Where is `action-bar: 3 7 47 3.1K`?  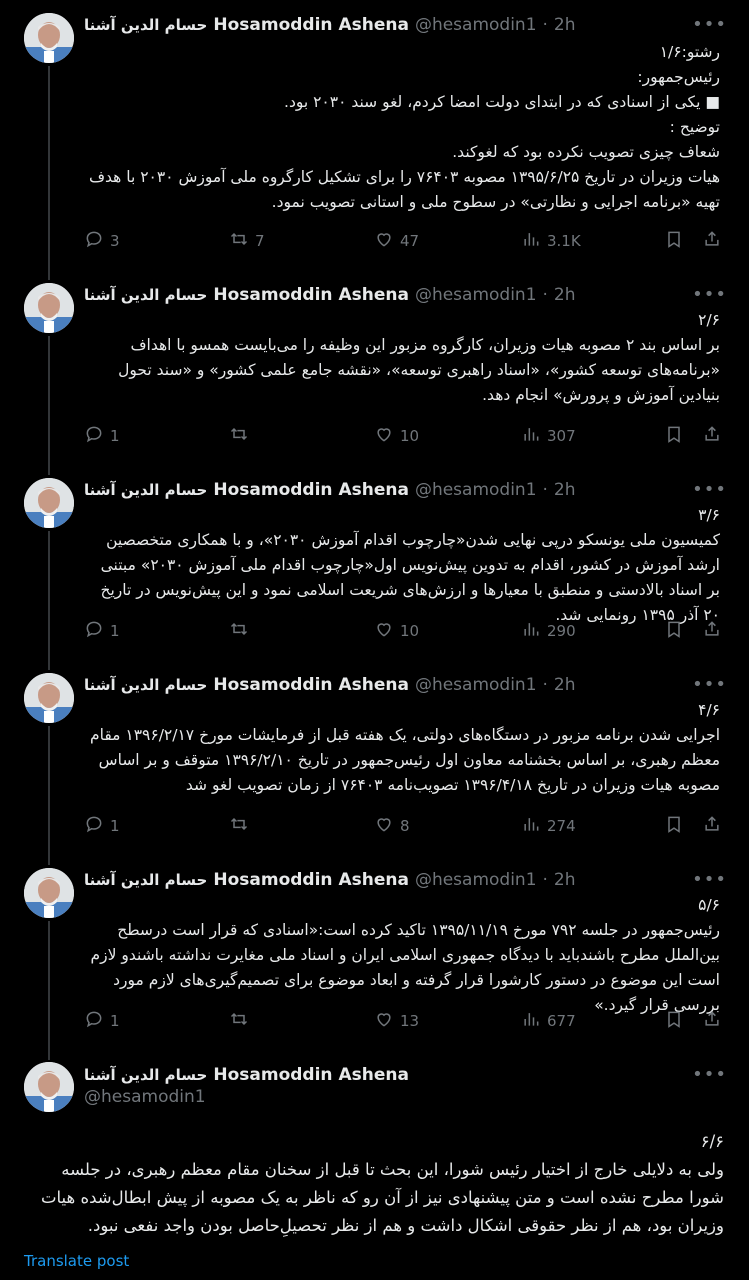
action-bar: 3 7 47 3.1K is located at coordinates (404, 240).